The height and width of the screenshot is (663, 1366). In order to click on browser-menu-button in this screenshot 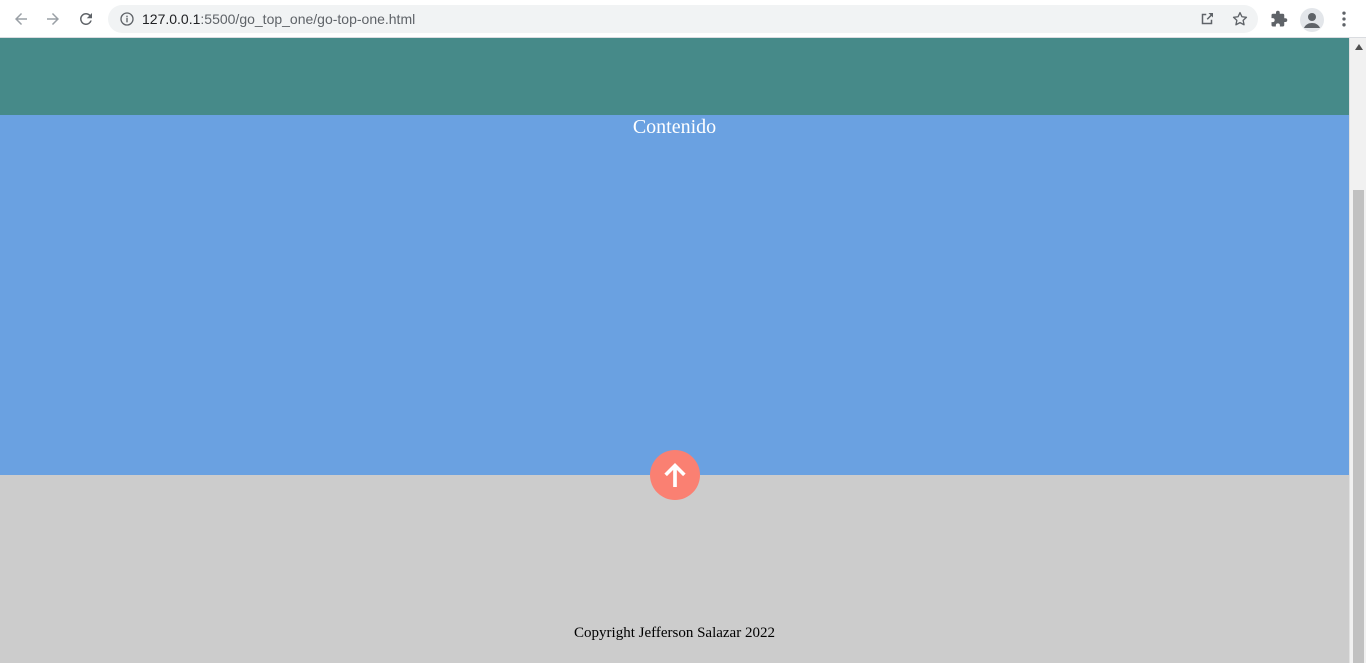, I will do `click(1344, 19)`.